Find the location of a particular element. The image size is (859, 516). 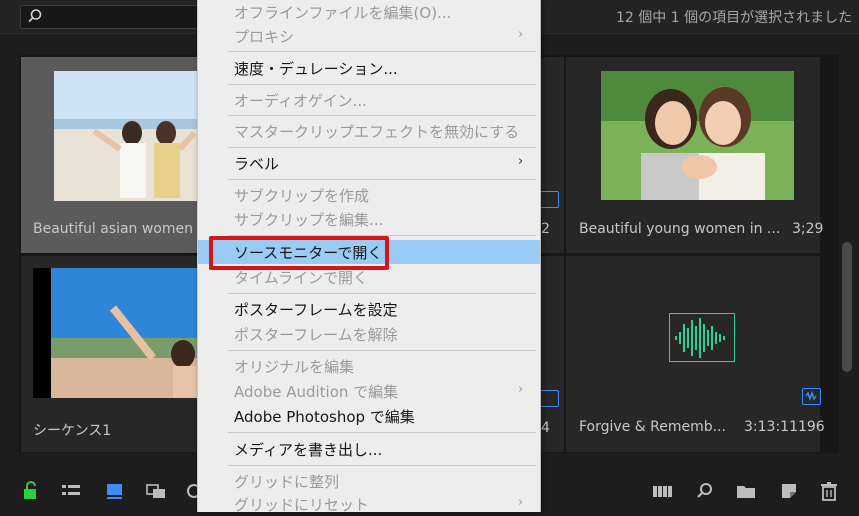

vertical-scrollbar is located at coordinates (847, 307).